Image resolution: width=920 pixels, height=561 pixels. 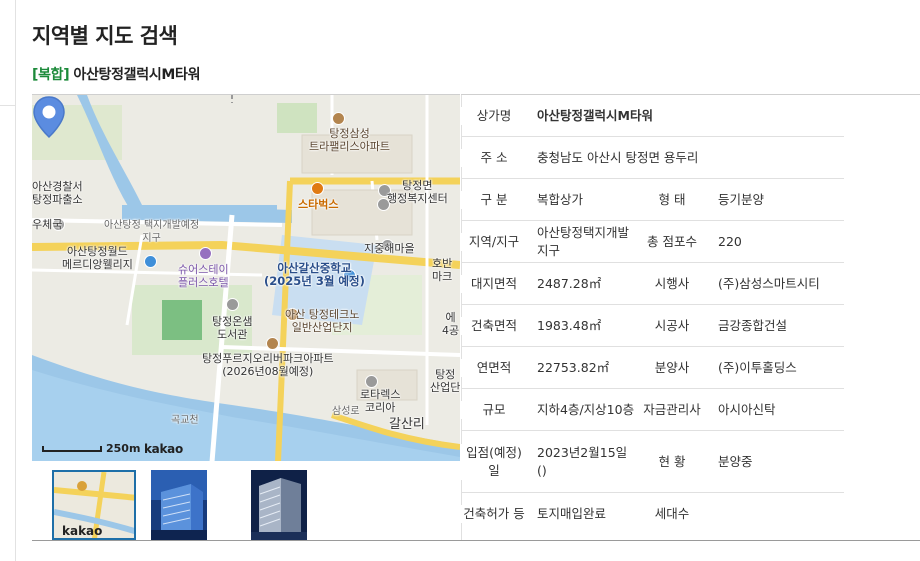 I want to click on scale-label: 250m, so click(x=123, y=448).